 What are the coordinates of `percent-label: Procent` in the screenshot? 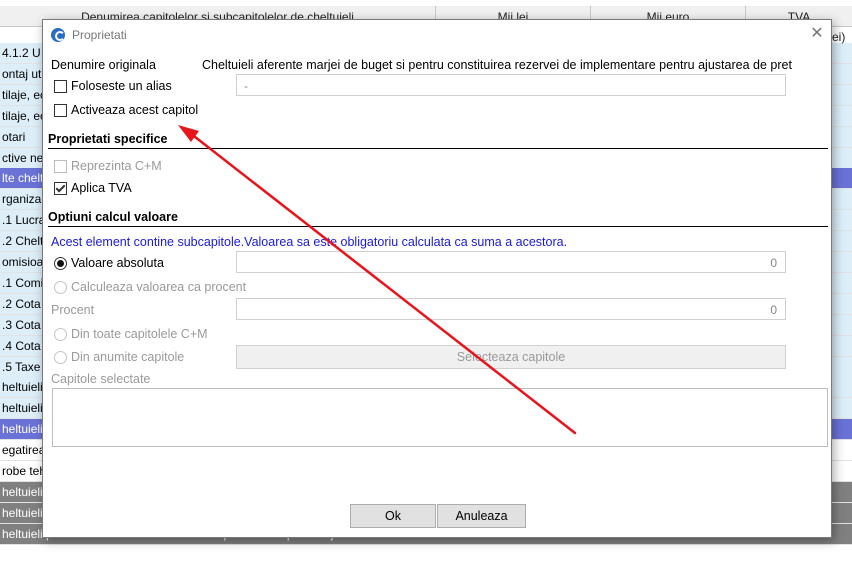 It's located at (73, 310).